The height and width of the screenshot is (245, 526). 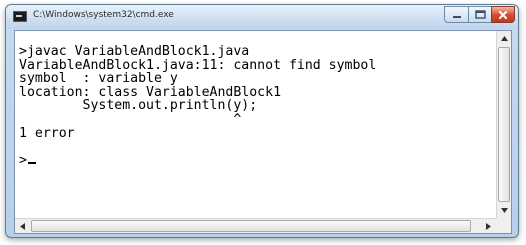 I want to click on arrow-right-icon, so click(x=488, y=226).